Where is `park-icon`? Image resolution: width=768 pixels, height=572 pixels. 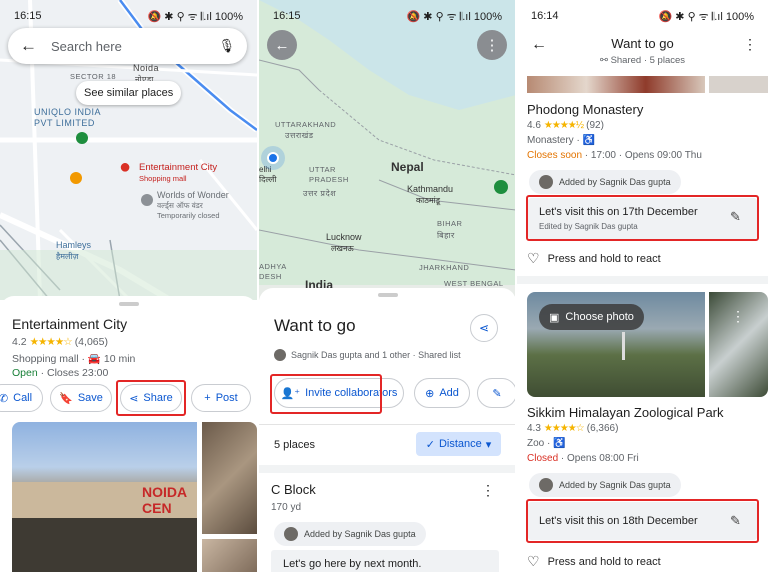
park-icon is located at coordinates (501, 187).